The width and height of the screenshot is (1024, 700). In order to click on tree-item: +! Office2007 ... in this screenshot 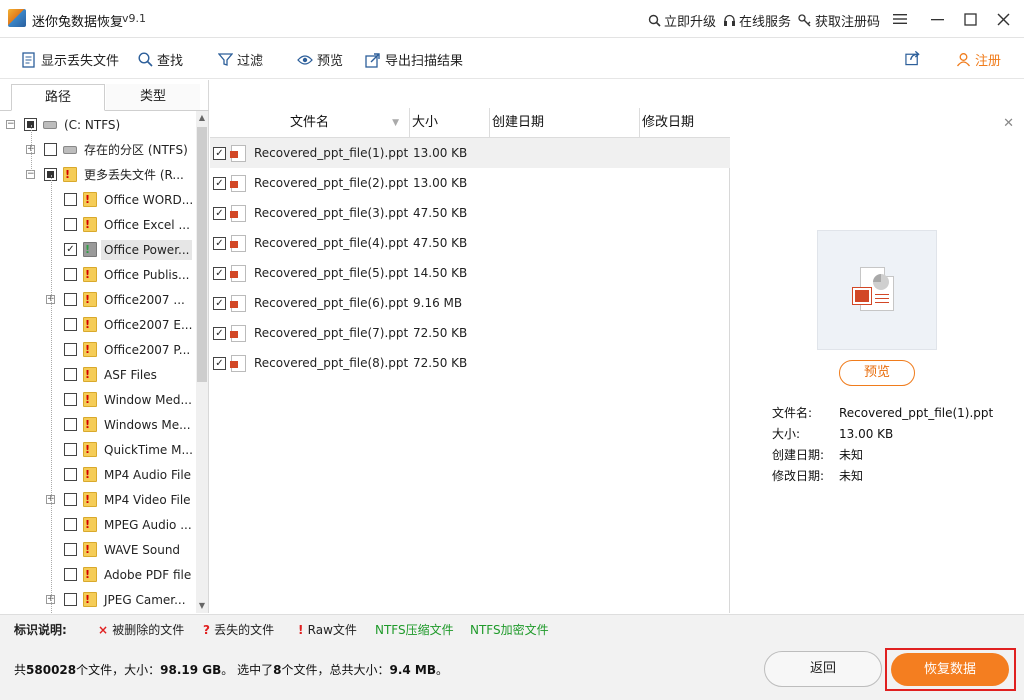, I will do `click(98, 300)`.